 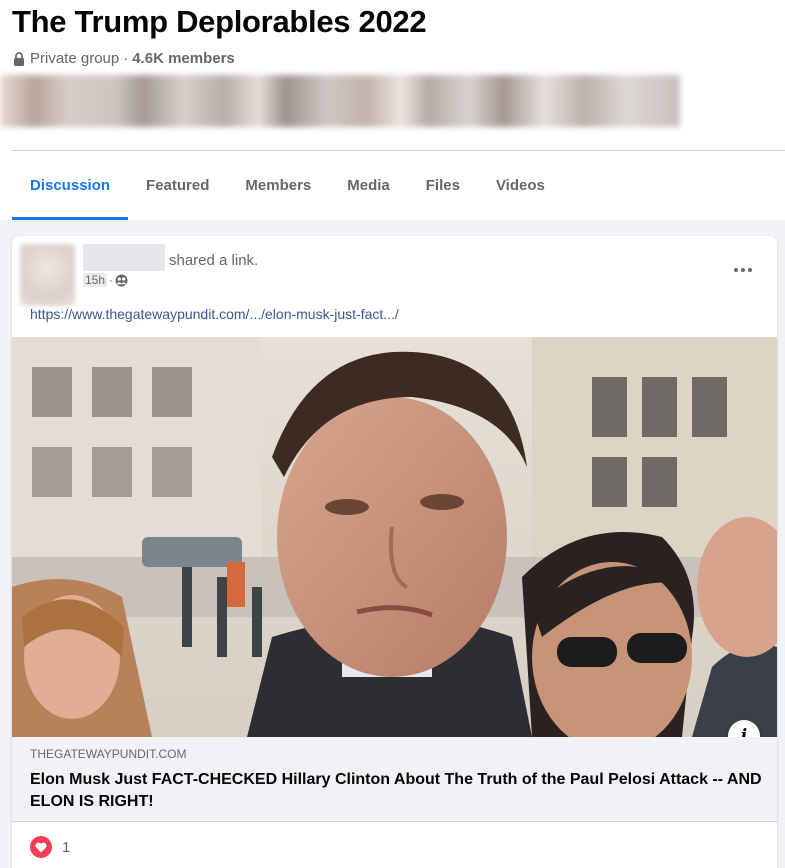 What do you see at coordinates (124, 257) in the screenshot?
I see `author-name-blurred` at bounding box center [124, 257].